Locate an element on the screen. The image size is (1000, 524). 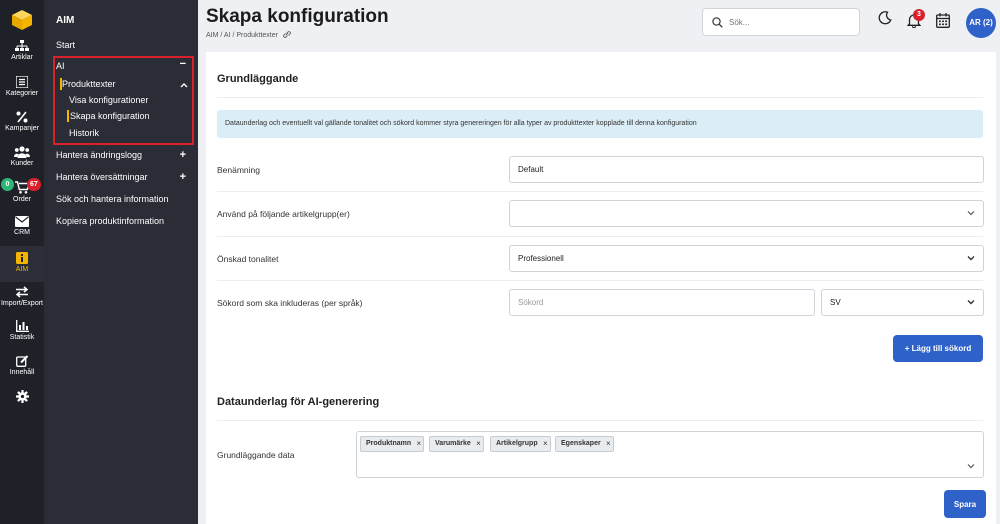
rail-item-artiklar: Artiklar is located at coordinates (22, 53).